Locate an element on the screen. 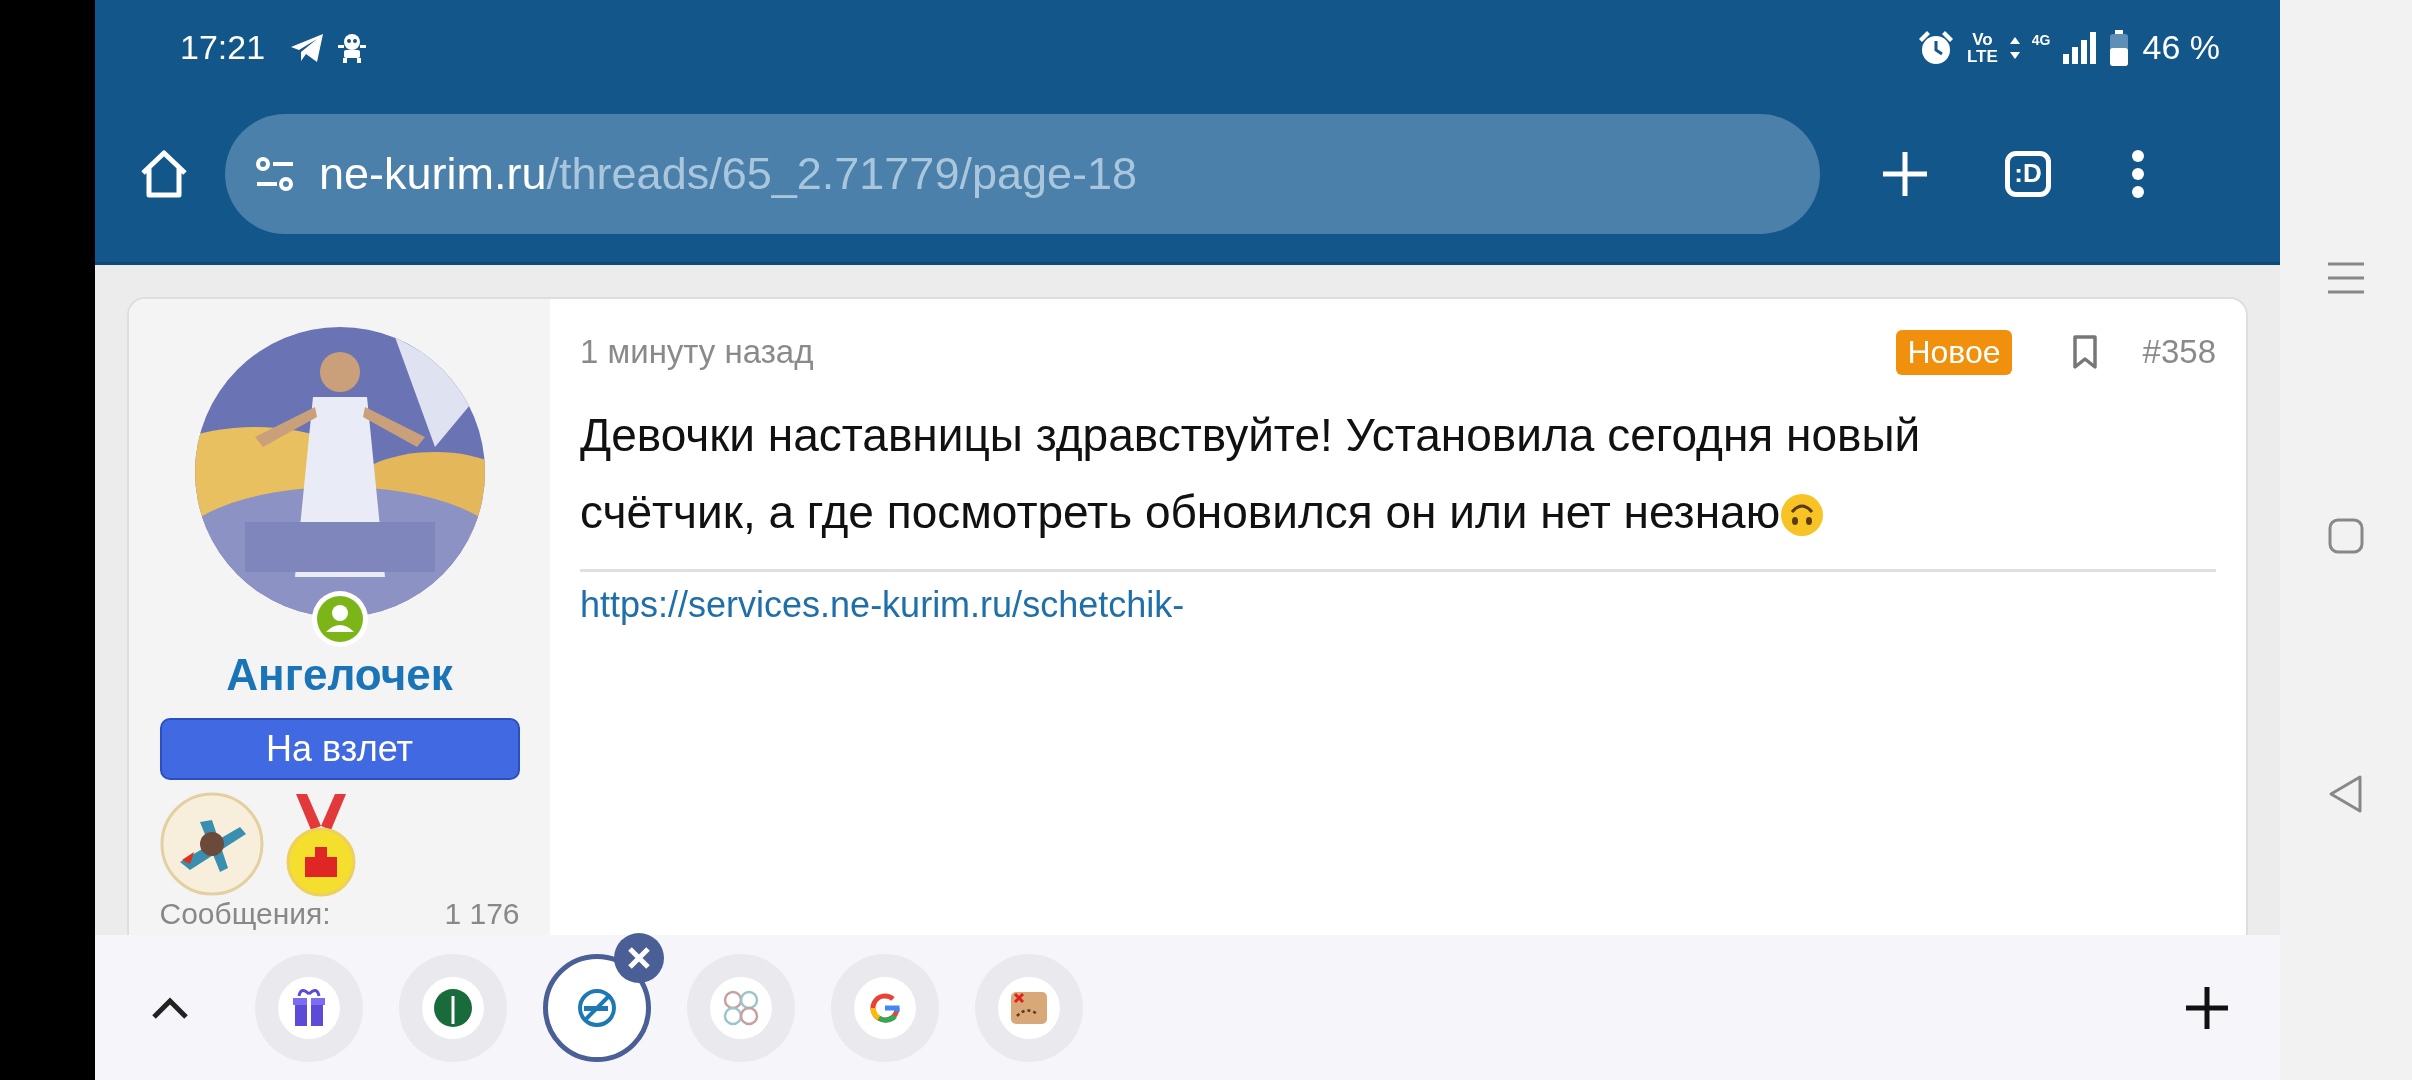 The width and height of the screenshot is (2412, 1080). home-button-icon is located at coordinates (2346, 536).